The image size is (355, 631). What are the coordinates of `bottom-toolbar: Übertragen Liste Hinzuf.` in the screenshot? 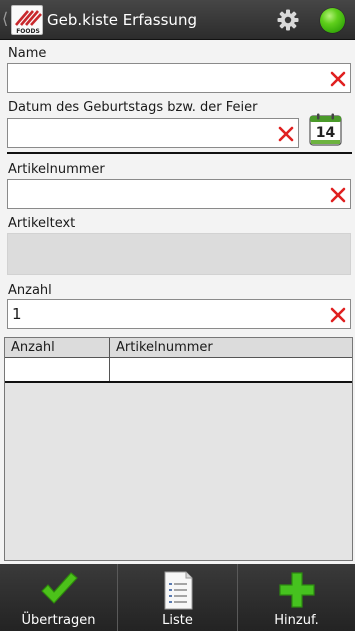 It's located at (177, 597).